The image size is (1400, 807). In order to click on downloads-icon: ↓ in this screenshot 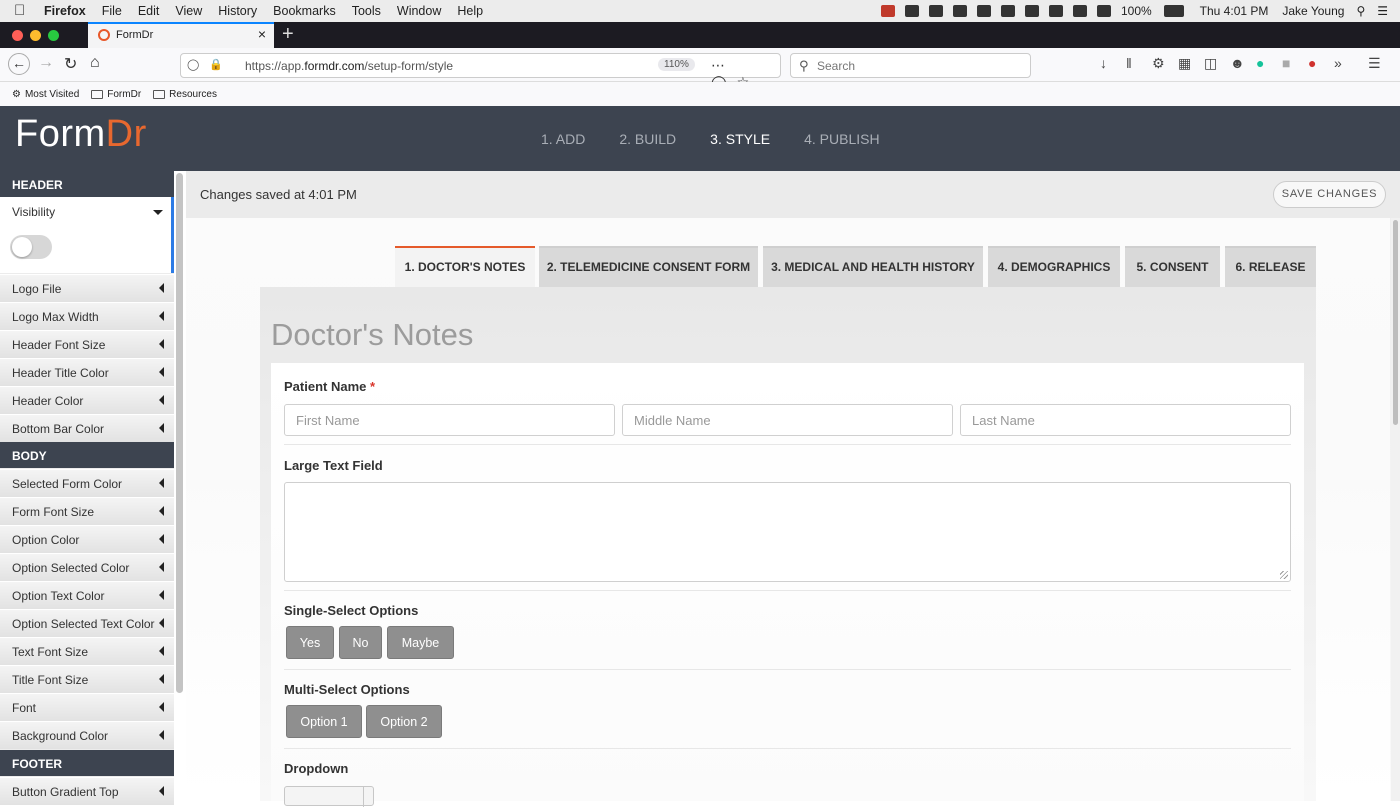, I will do `click(1107, 62)`.